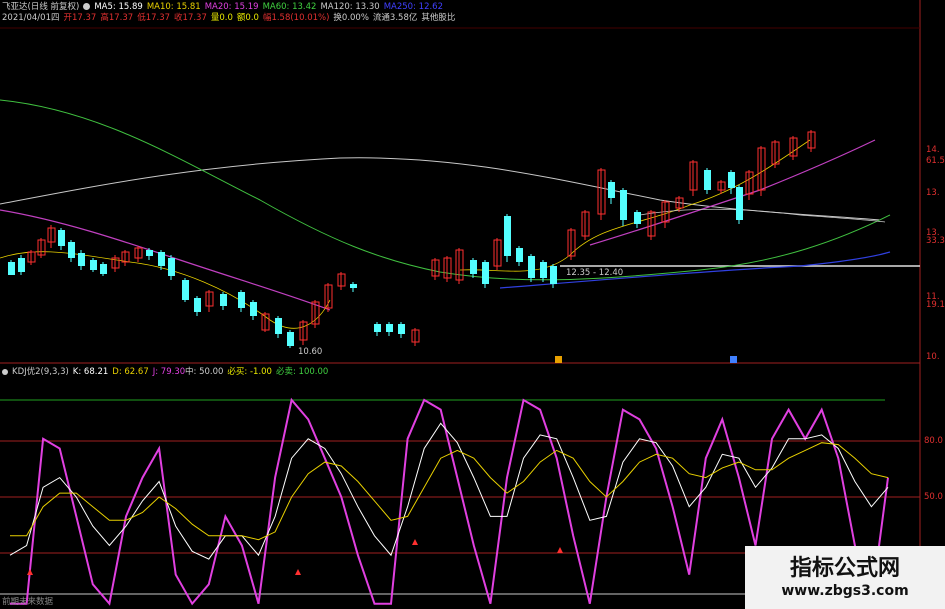 The image size is (945, 609). What do you see at coordinates (118, 7) in the screenshot?
I see `ma-label-0: MA5: 15.89` at bounding box center [118, 7].